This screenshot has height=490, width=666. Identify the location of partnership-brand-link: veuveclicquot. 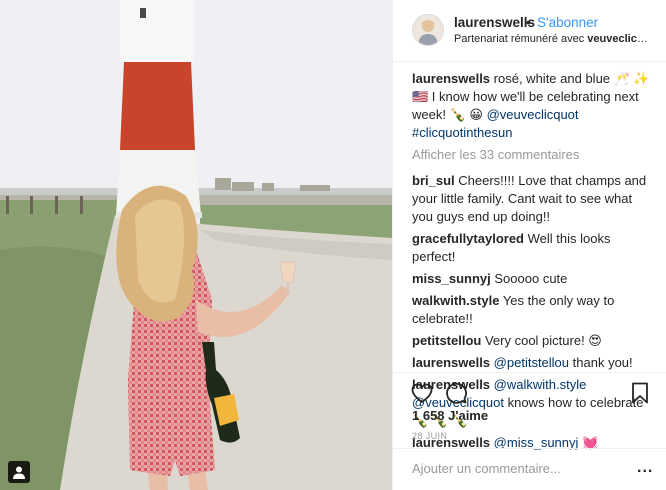
(620, 39).